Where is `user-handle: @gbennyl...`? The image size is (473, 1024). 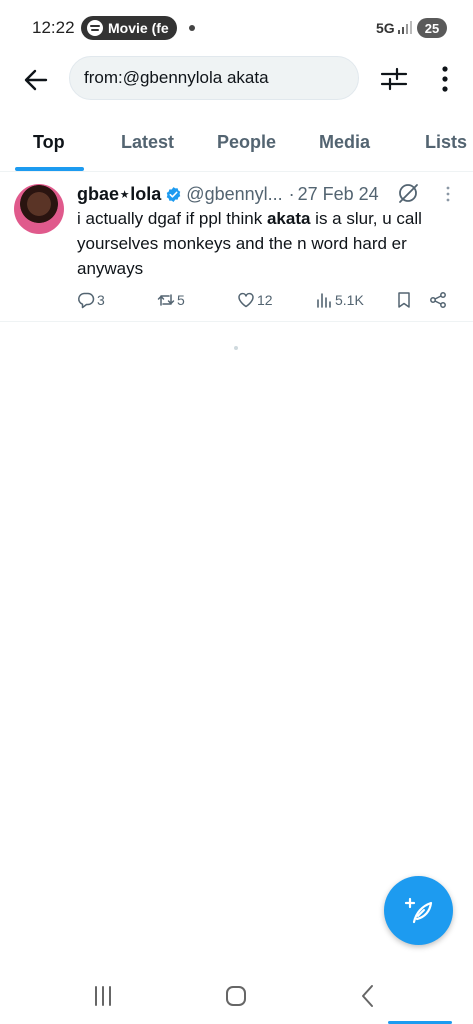
user-handle: @gbennyl... is located at coordinates (234, 194).